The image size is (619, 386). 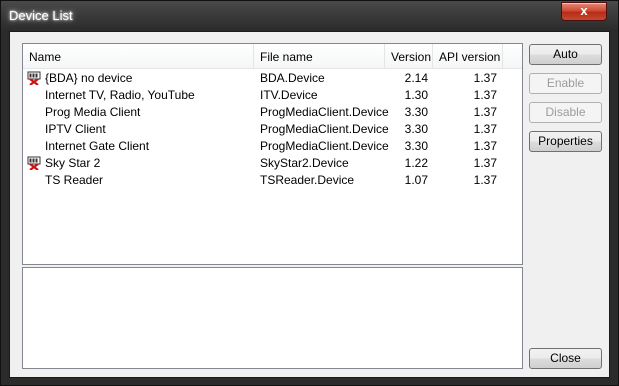 I want to click on table-row: Sky Star 2 SkyStar2.Device 1.22 1.37, so click(x=272, y=163).